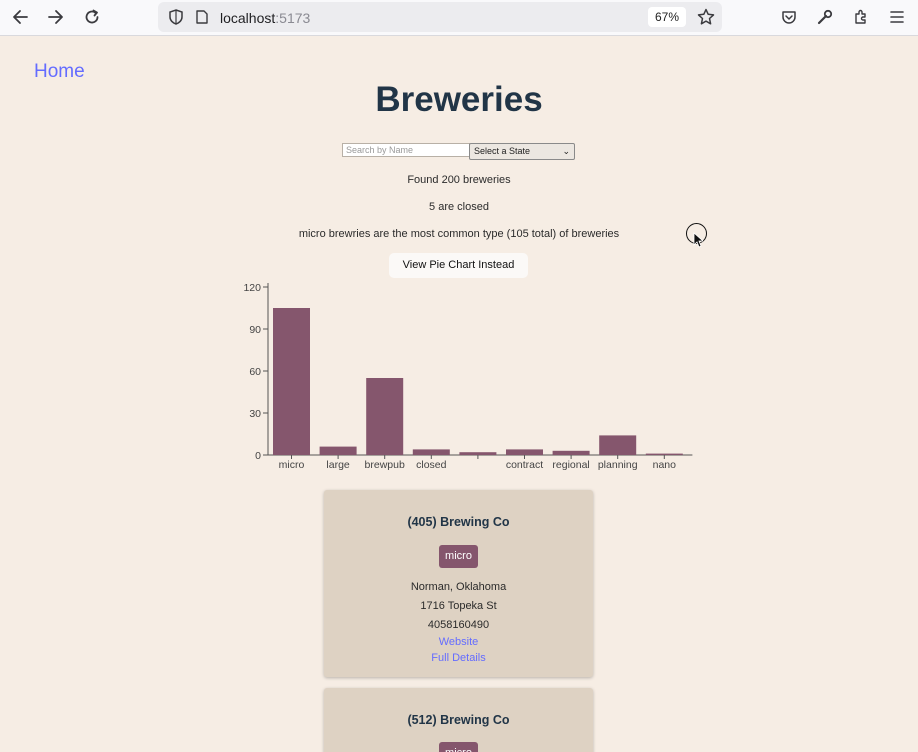 The width and height of the screenshot is (918, 752). Describe the element at coordinates (459, 99) in the screenshot. I see `page-title: Breweries` at that location.